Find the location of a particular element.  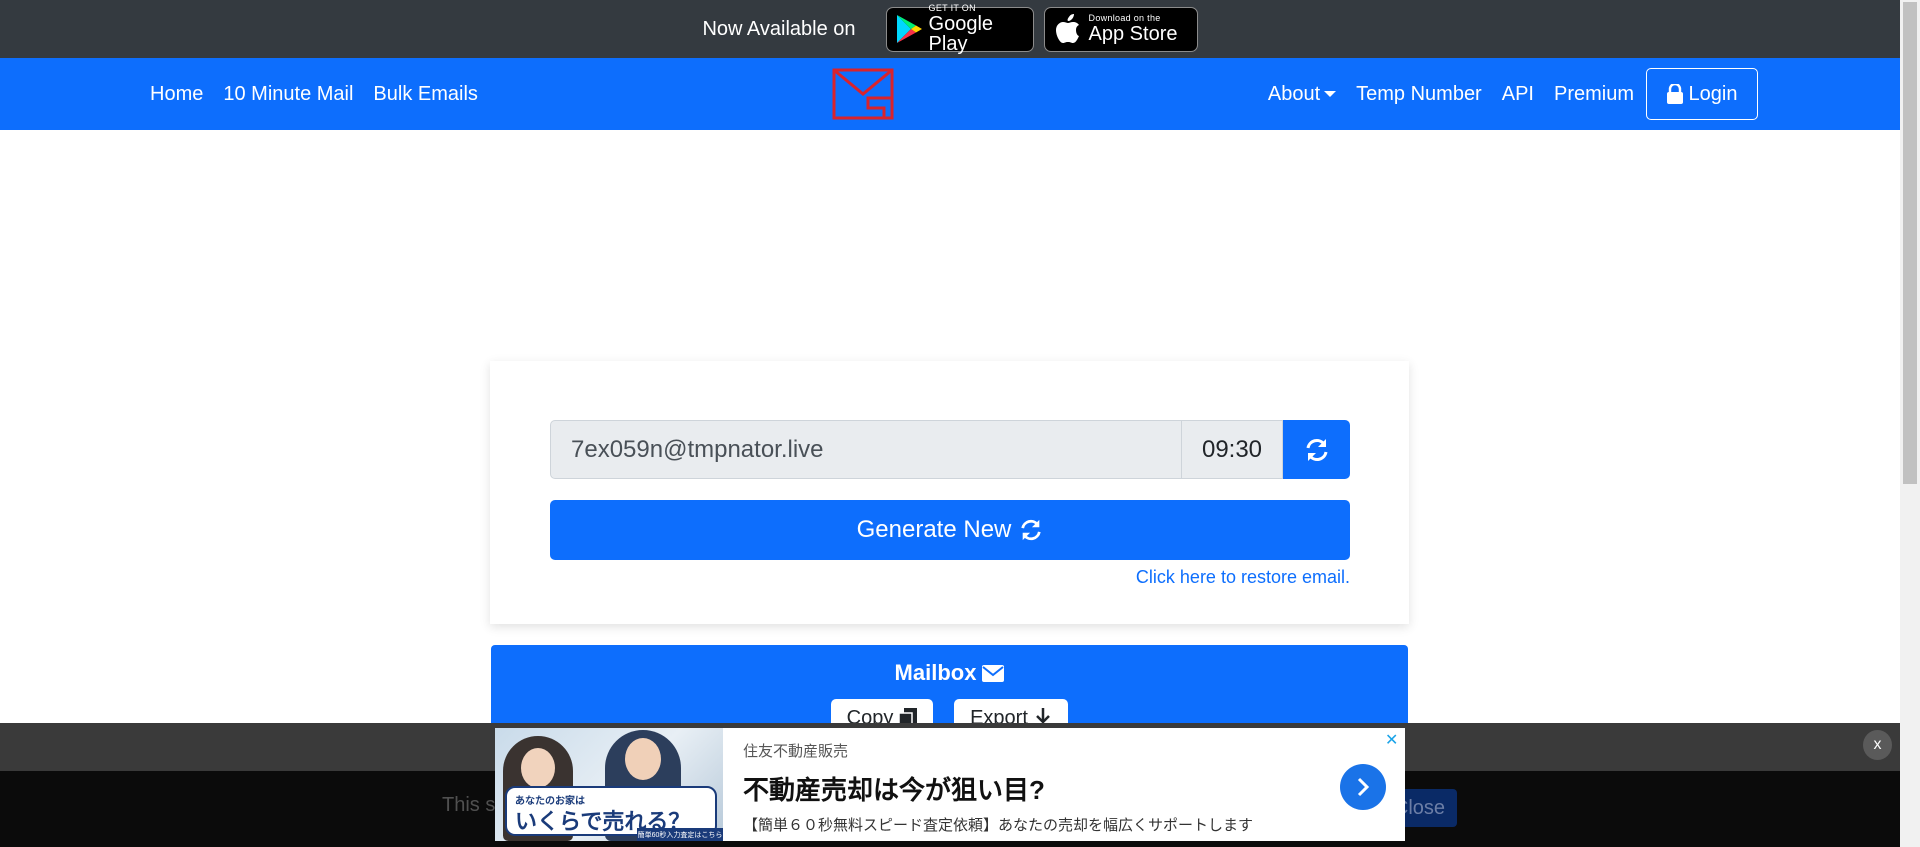

ad-open-button is located at coordinates (1363, 787).